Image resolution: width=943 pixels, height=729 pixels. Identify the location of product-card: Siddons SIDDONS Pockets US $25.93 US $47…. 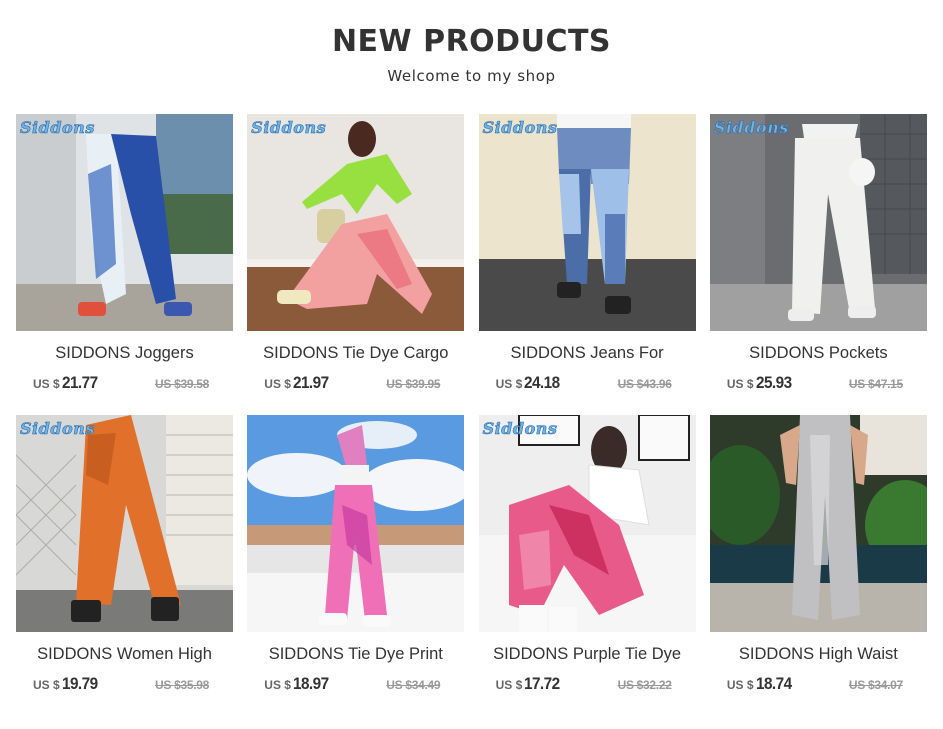
(818, 264).